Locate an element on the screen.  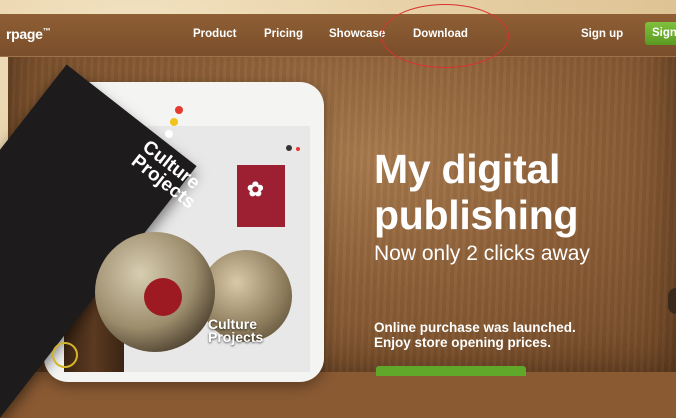
nav-link-pricing: Pricing is located at coordinates (283, 34).